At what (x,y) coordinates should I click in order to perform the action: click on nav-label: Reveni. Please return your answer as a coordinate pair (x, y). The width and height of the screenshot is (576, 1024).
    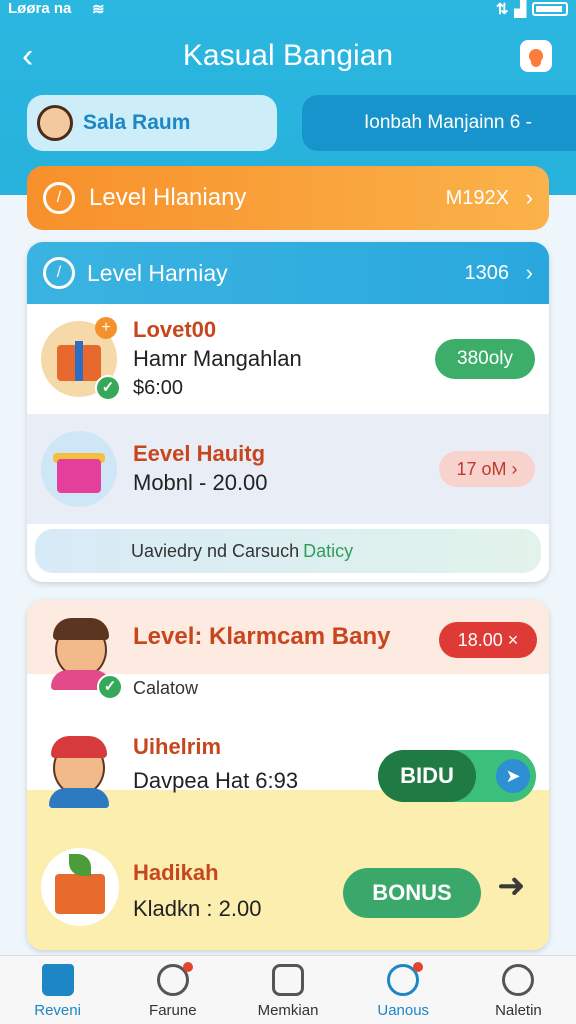
    Looking at the image, I should click on (57, 1010).